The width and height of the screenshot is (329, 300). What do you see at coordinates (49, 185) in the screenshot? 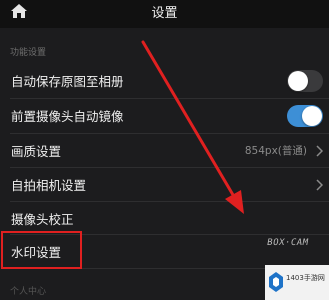
I see `setting-label: 自拍相机设置` at bounding box center [49, 185].